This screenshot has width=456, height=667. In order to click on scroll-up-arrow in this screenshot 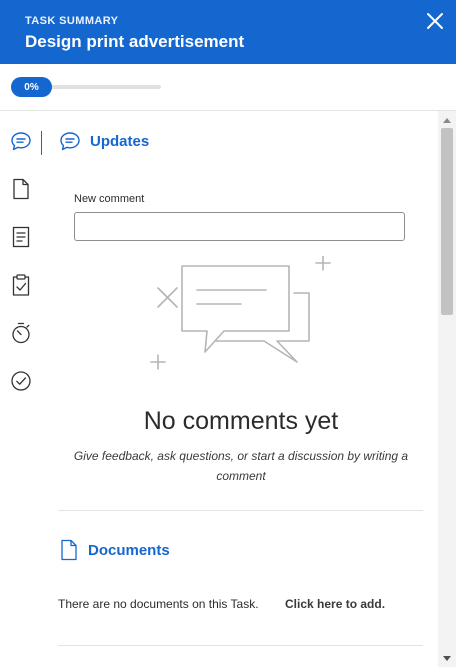, I will do `click(447, 120)`.